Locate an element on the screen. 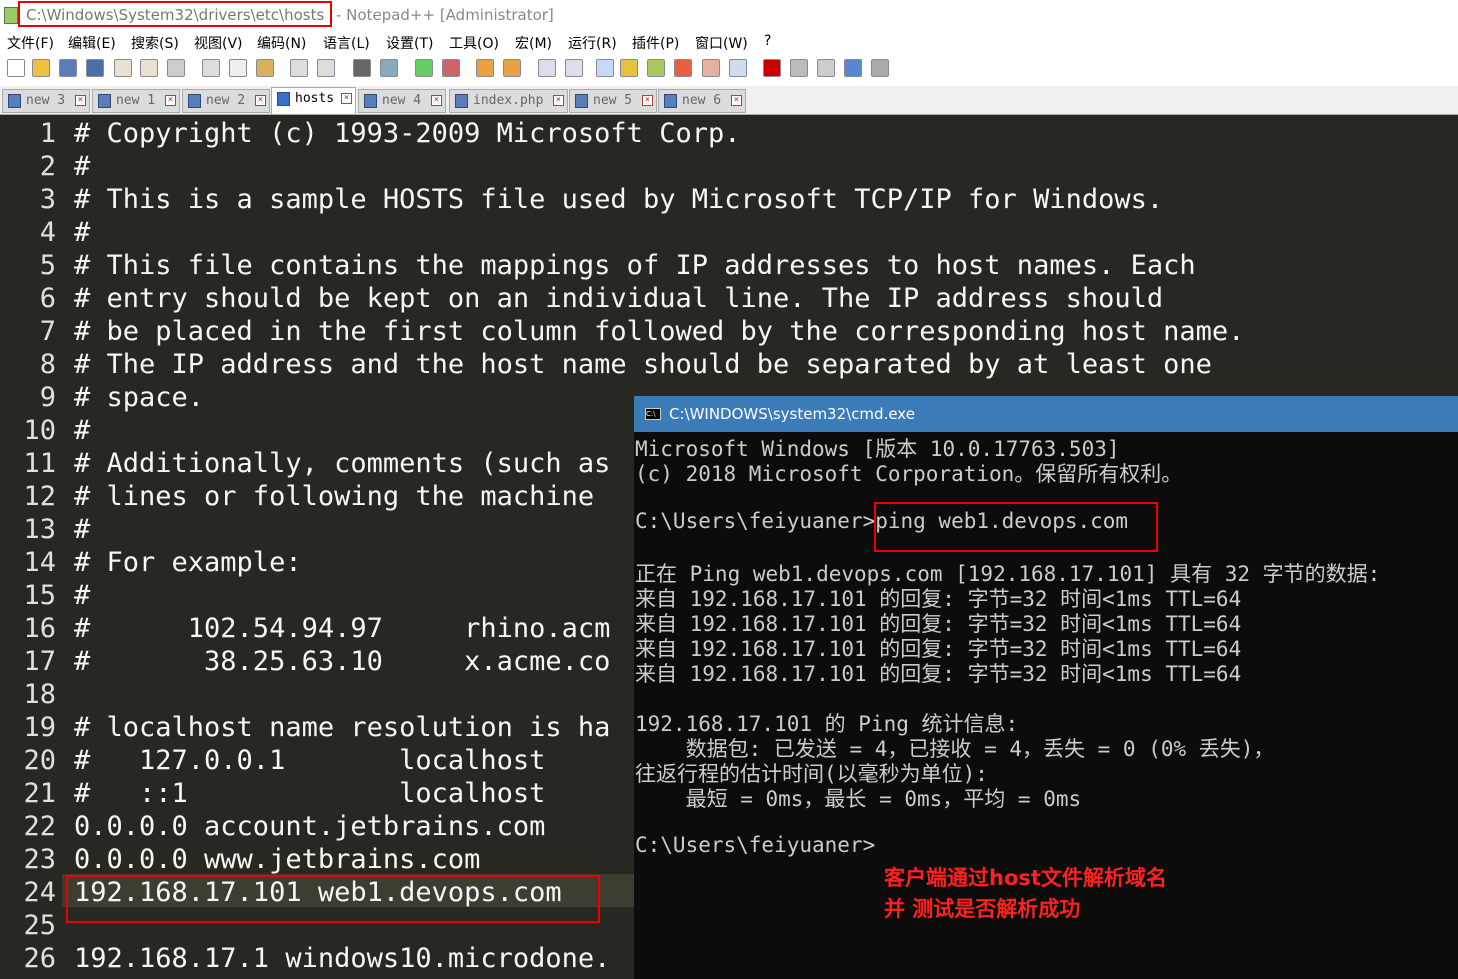 This screenshot has width=1458, height=979. menu-file: 文件(F) is located at coordinates (30, 43).